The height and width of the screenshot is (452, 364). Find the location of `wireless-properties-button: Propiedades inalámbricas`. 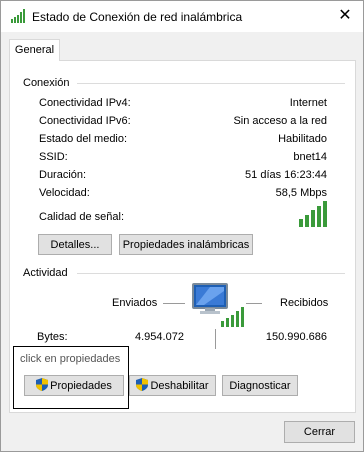

wireless-properties-button: Propiedades inalámbricas is located at coordinates (186, 244).